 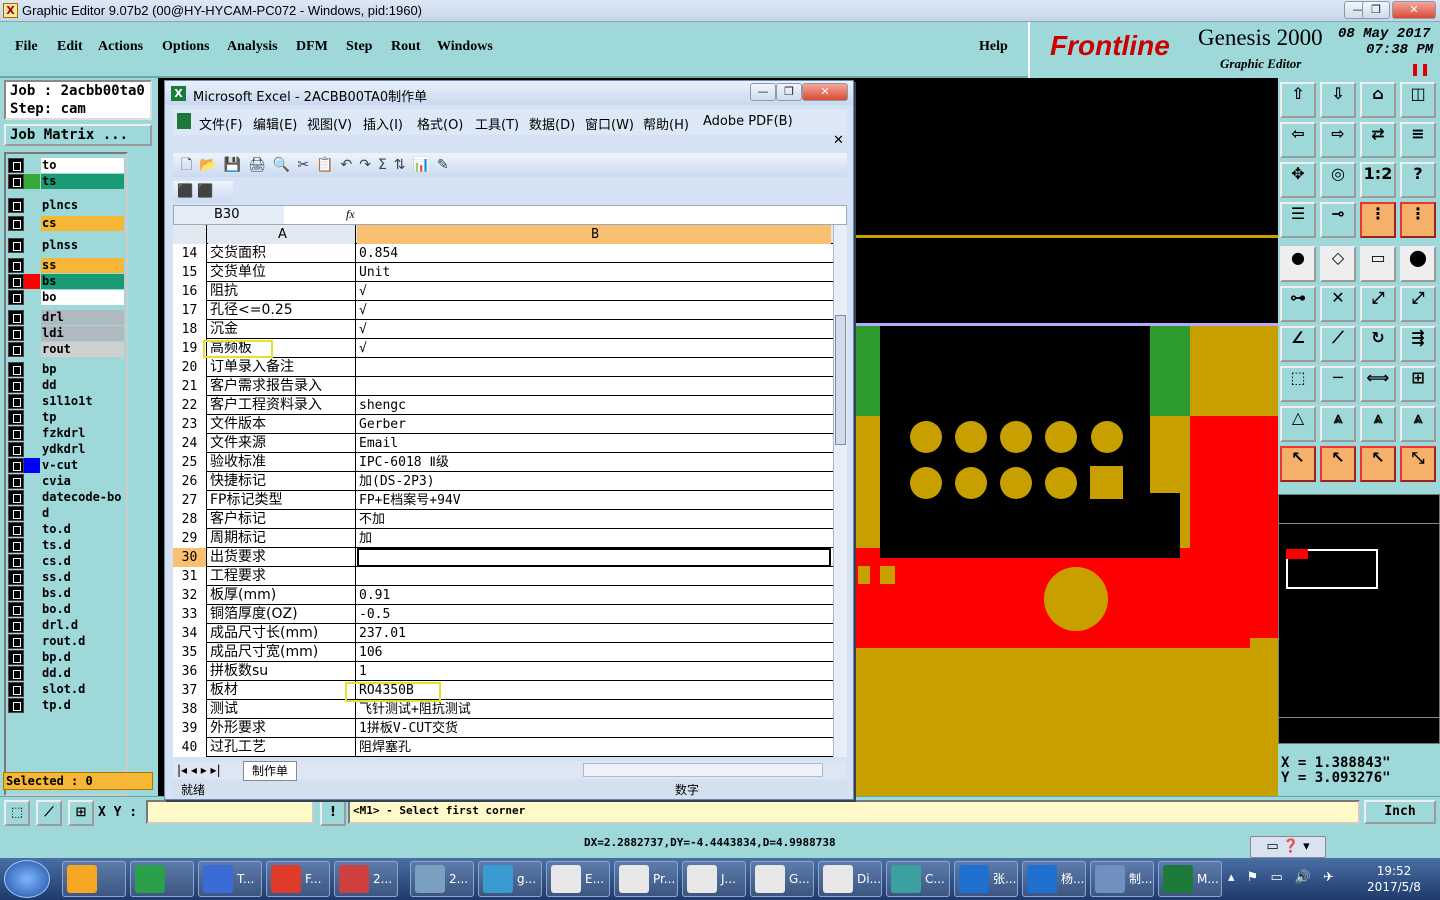 I want to click on layer-drl.d: drl.d, so click(x=66, y=625).